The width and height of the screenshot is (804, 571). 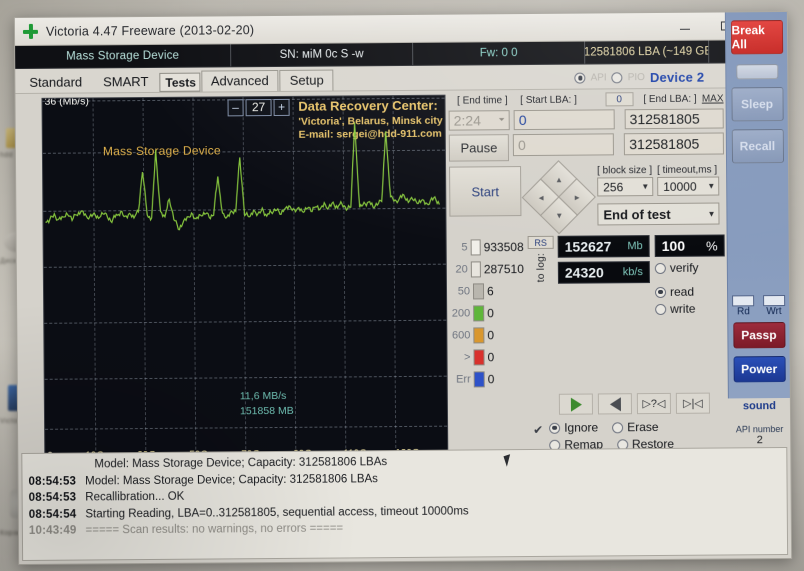 I want to click on check-icon: ✔, so click(x=538, y=430).